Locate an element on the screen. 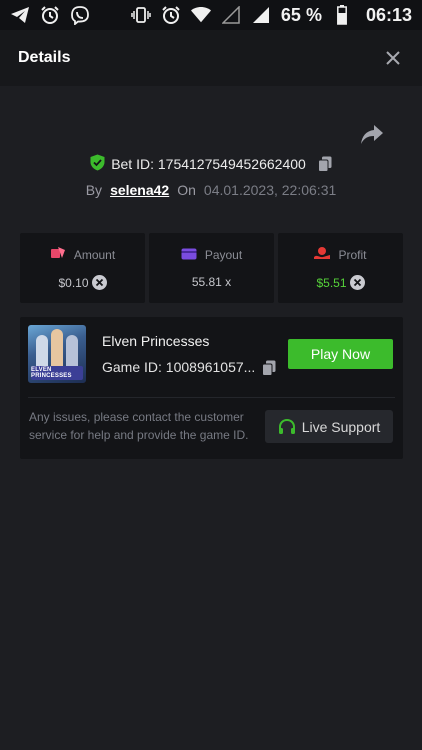  status-bar: 65 % 06:13 is located at coordinates (211, 15).